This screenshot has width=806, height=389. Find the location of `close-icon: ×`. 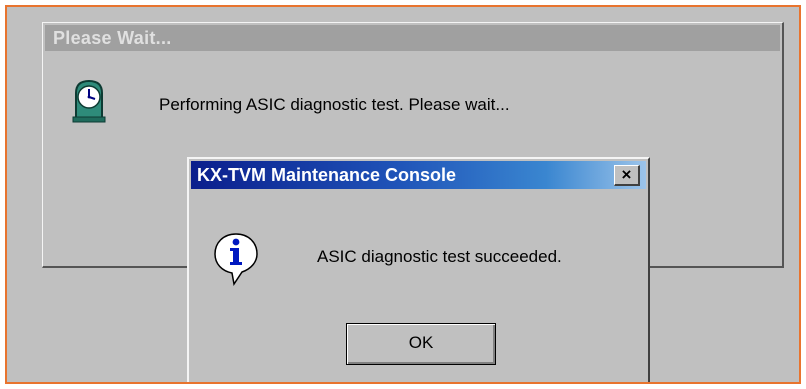

close-icon: × is located at coordinates (626, 174).